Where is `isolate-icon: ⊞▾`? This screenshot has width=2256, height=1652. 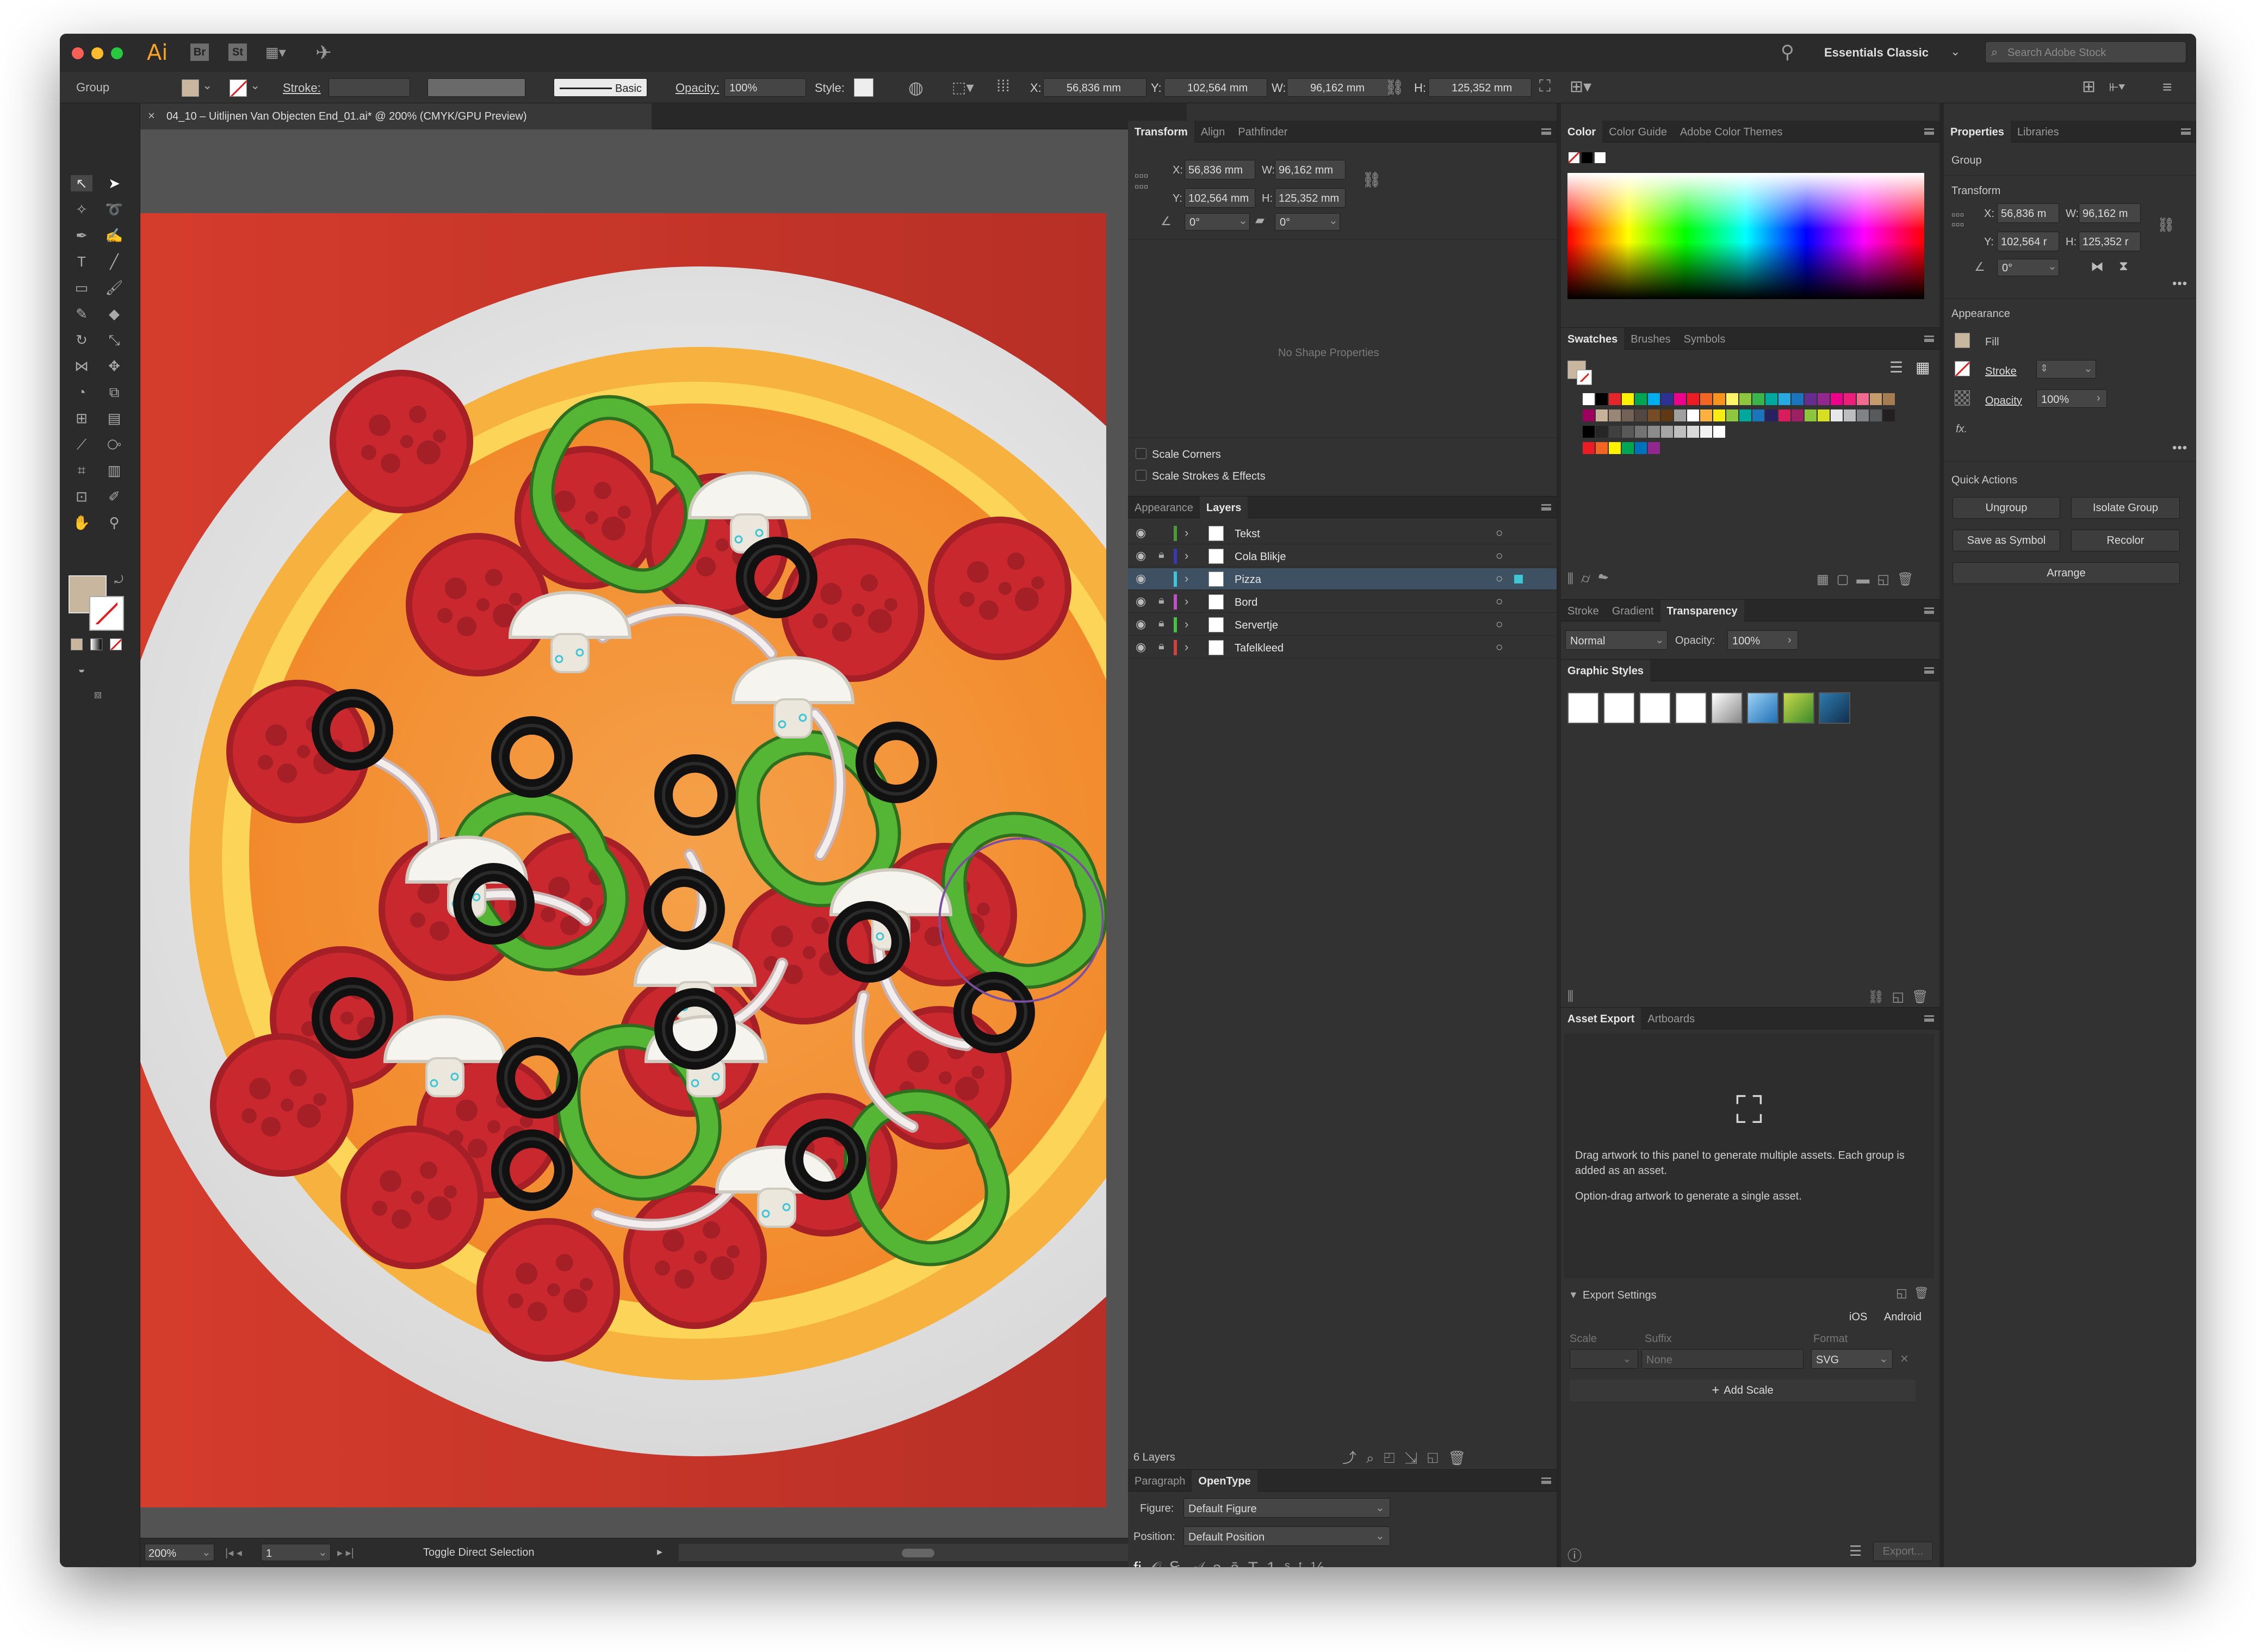 isolate-icon: ⊞▾ is located at coordinates (1581, 86).